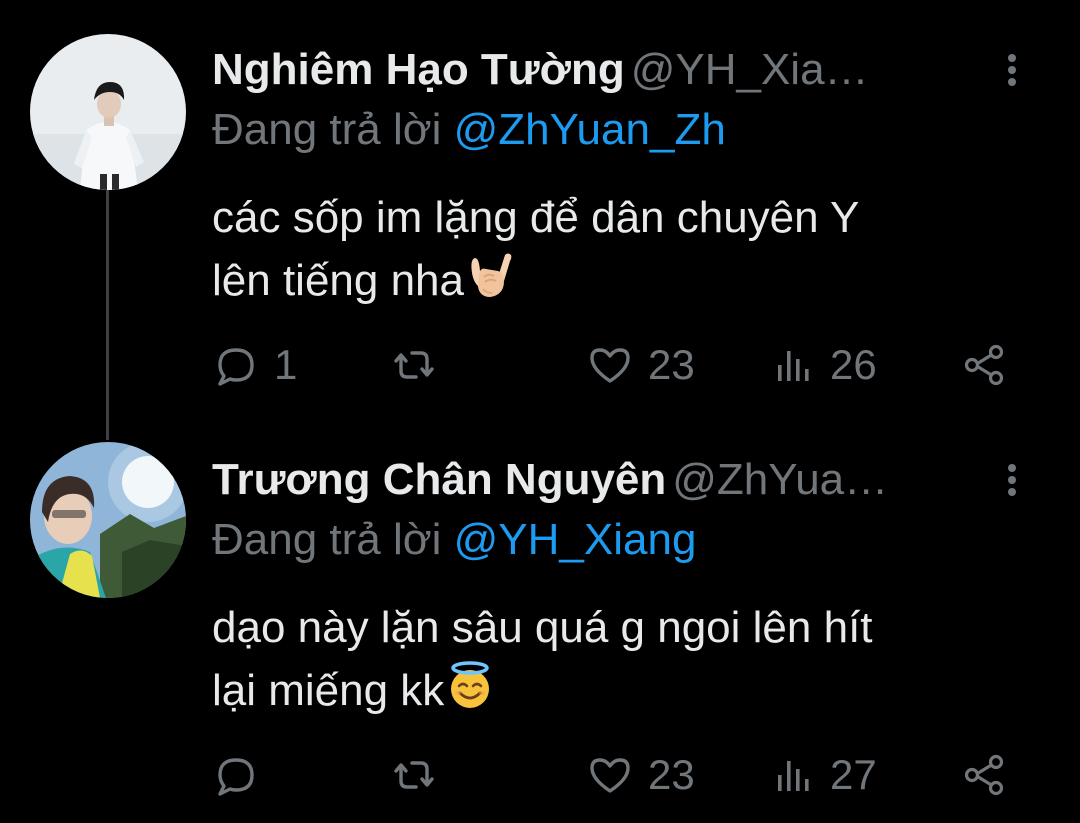 This screenshot has width=1080, height=823. Describe the element at coordinates (536, 217) in the screenshot. I see `tweet-text-line: các sốp im lặng để dân chuyên Y` at that location.